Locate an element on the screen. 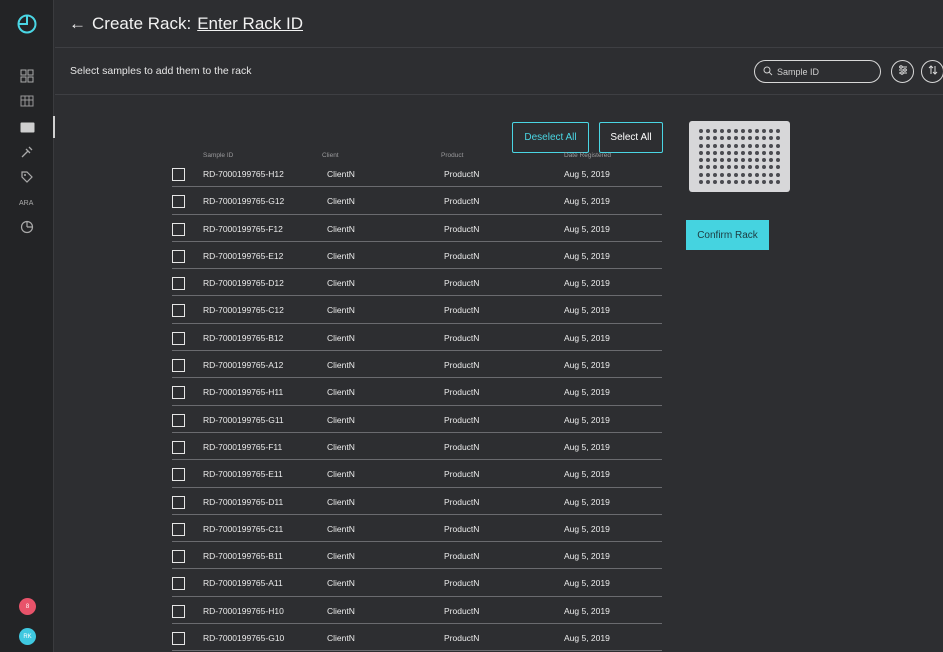 This screenshot has height=652, width=943. user-avatar: RK is located at coordinates (27, 636).